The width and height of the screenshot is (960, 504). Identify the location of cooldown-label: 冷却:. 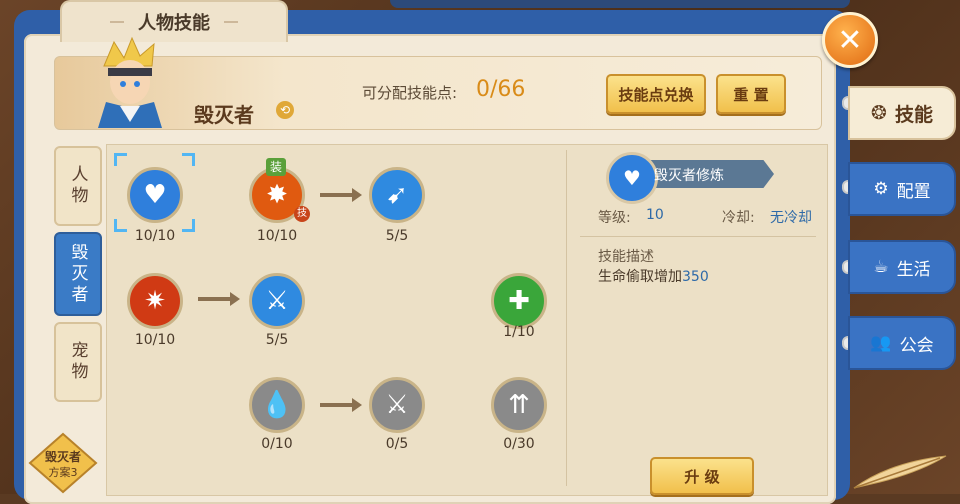
(738, 218).